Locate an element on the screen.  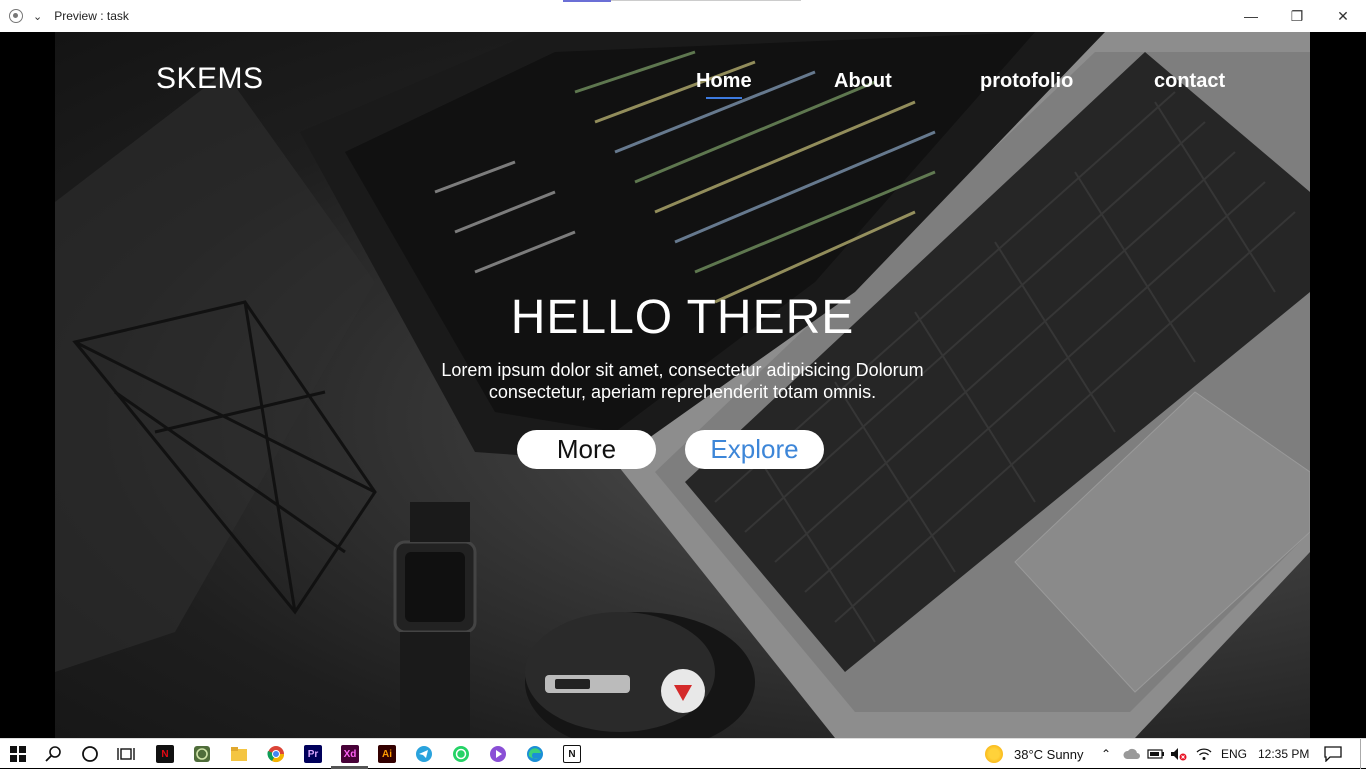
restore-icon: ❐ is located at coordinates (1297, 16).